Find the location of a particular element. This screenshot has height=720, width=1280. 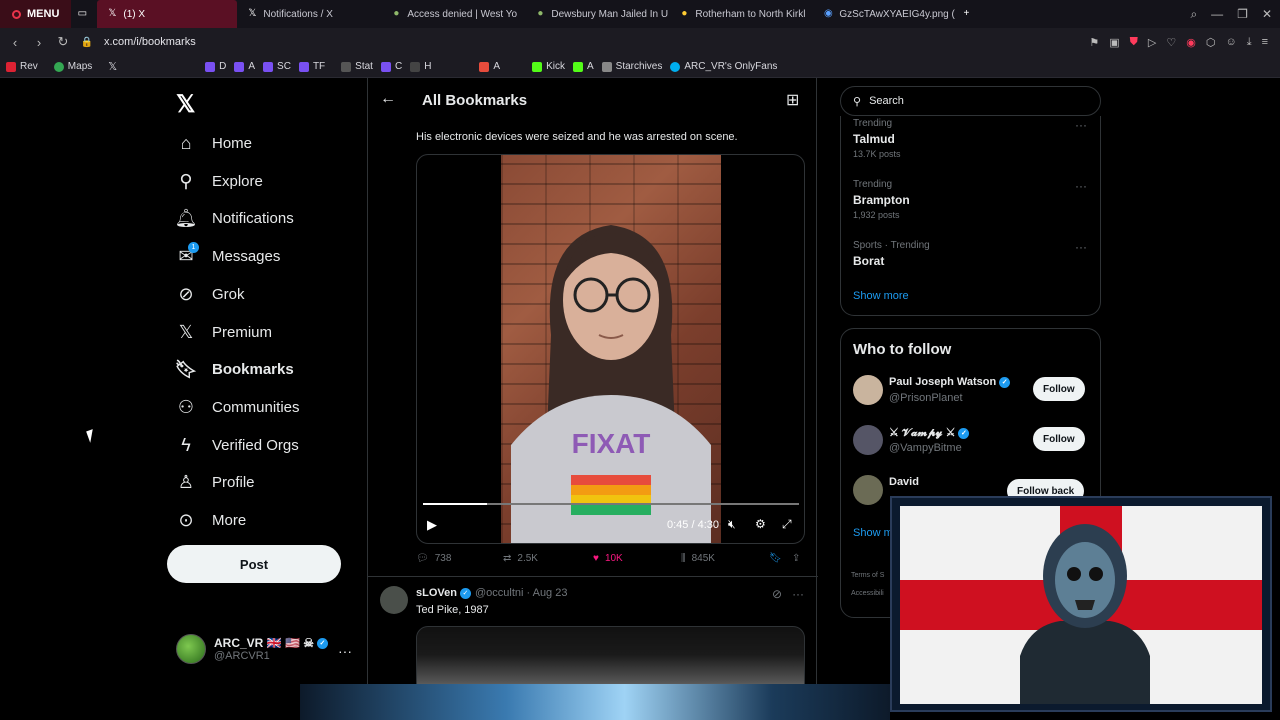

forward-icon: › is located at coordinates (39, 42).